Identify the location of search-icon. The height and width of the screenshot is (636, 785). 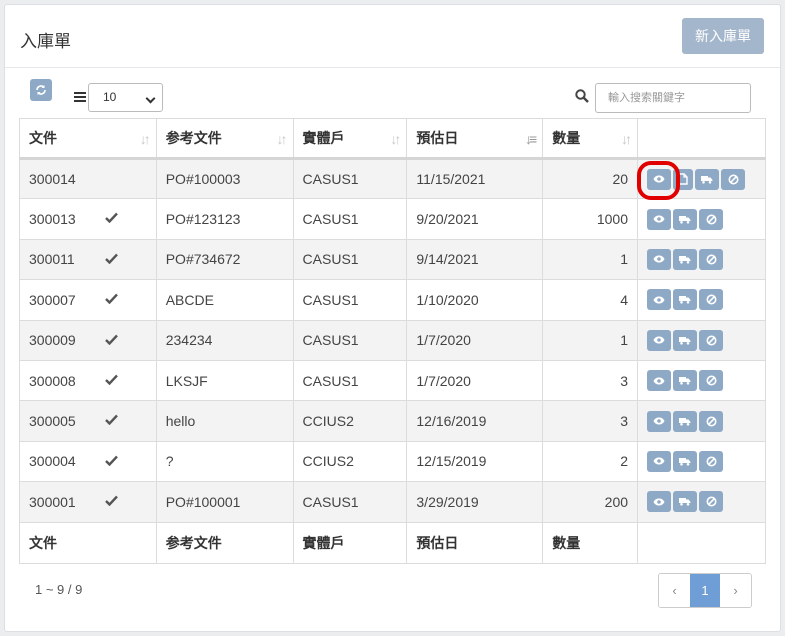
(582, 96).